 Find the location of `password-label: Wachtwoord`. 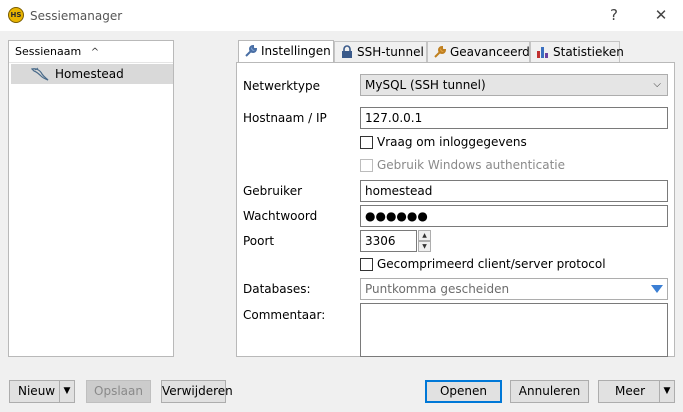

password-label: Wachtwoord is located at coordinates (280, 216).